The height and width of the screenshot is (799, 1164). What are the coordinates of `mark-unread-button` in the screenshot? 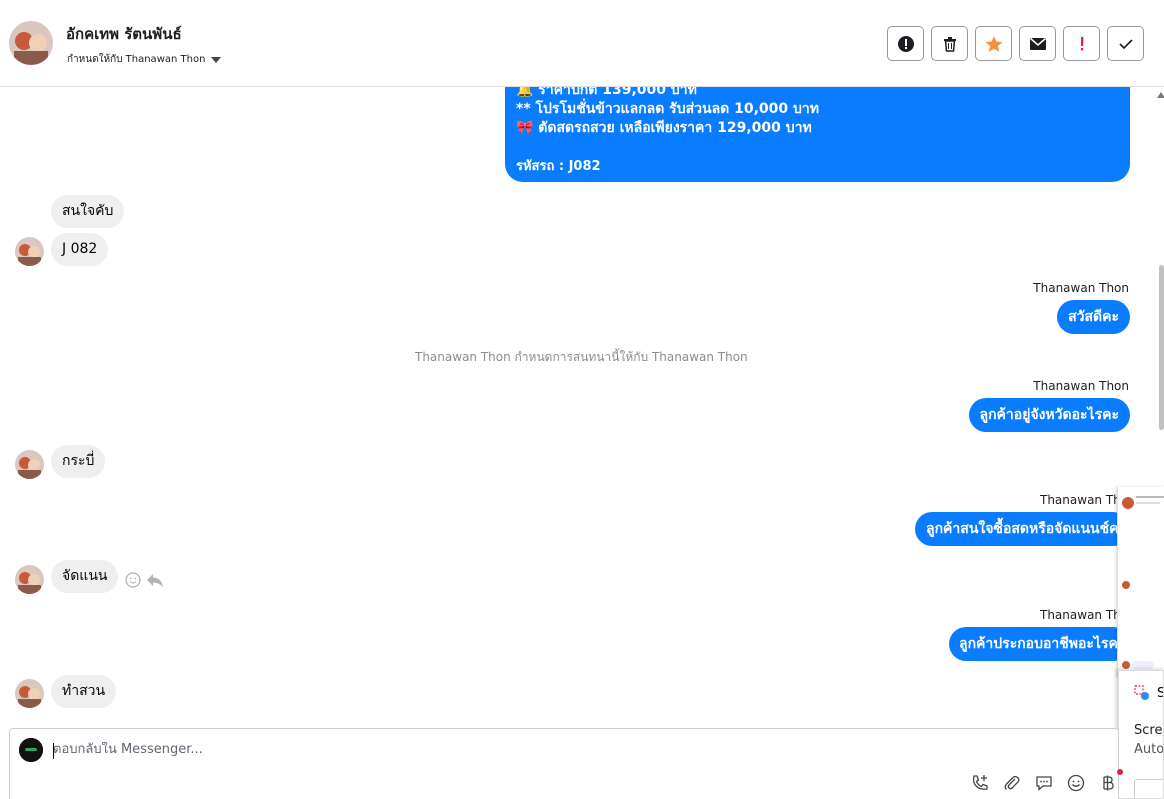 It's located at (1037, 43).